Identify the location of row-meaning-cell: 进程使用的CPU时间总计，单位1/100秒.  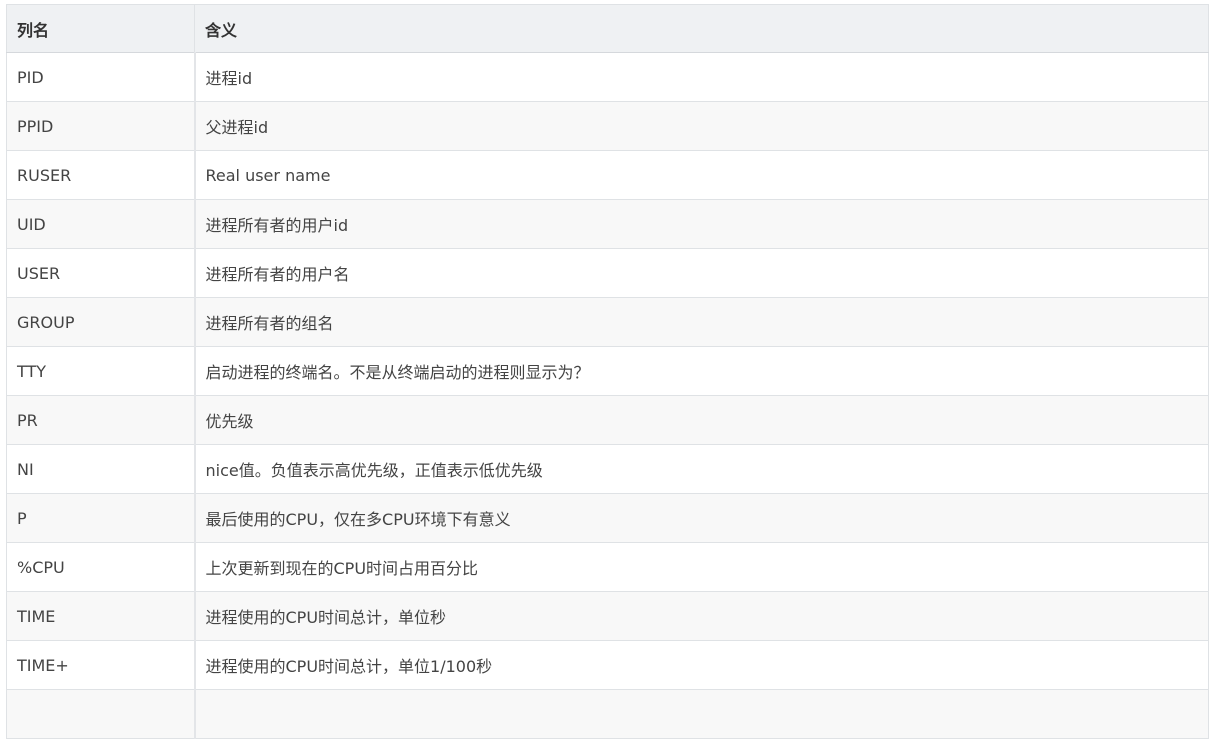
(701, 665).